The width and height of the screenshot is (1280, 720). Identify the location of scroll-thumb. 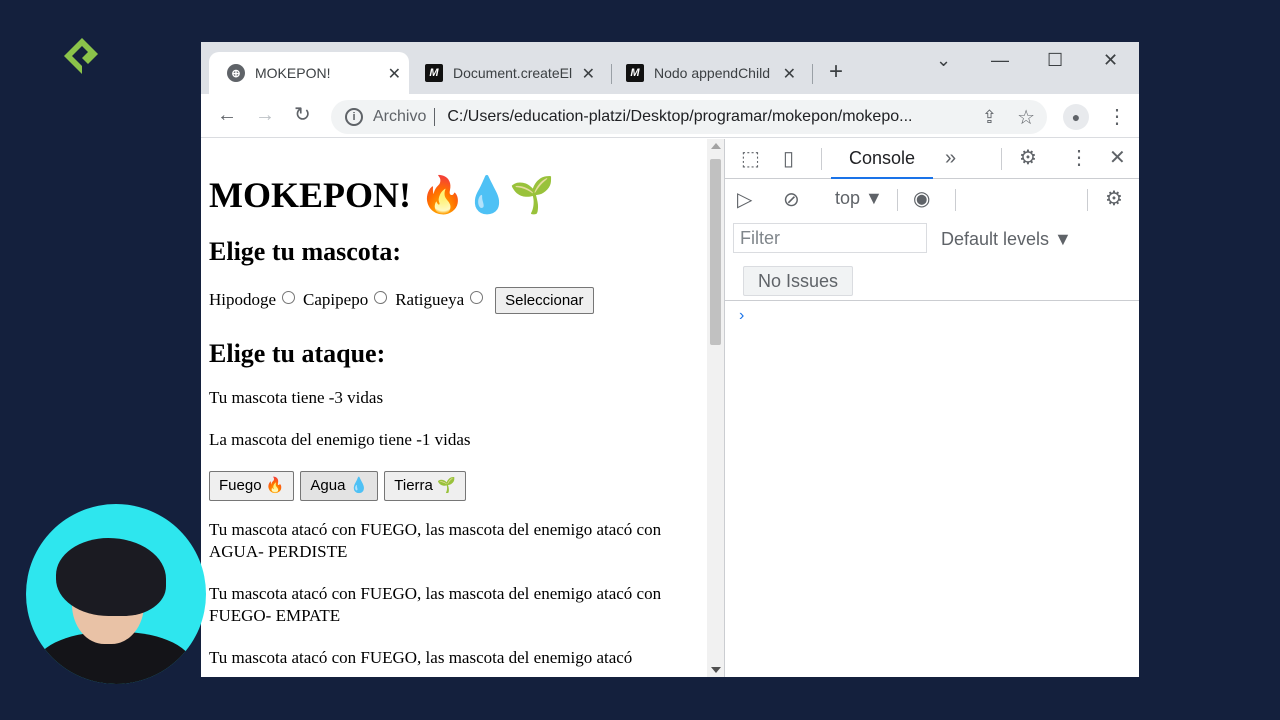
(715, 252).